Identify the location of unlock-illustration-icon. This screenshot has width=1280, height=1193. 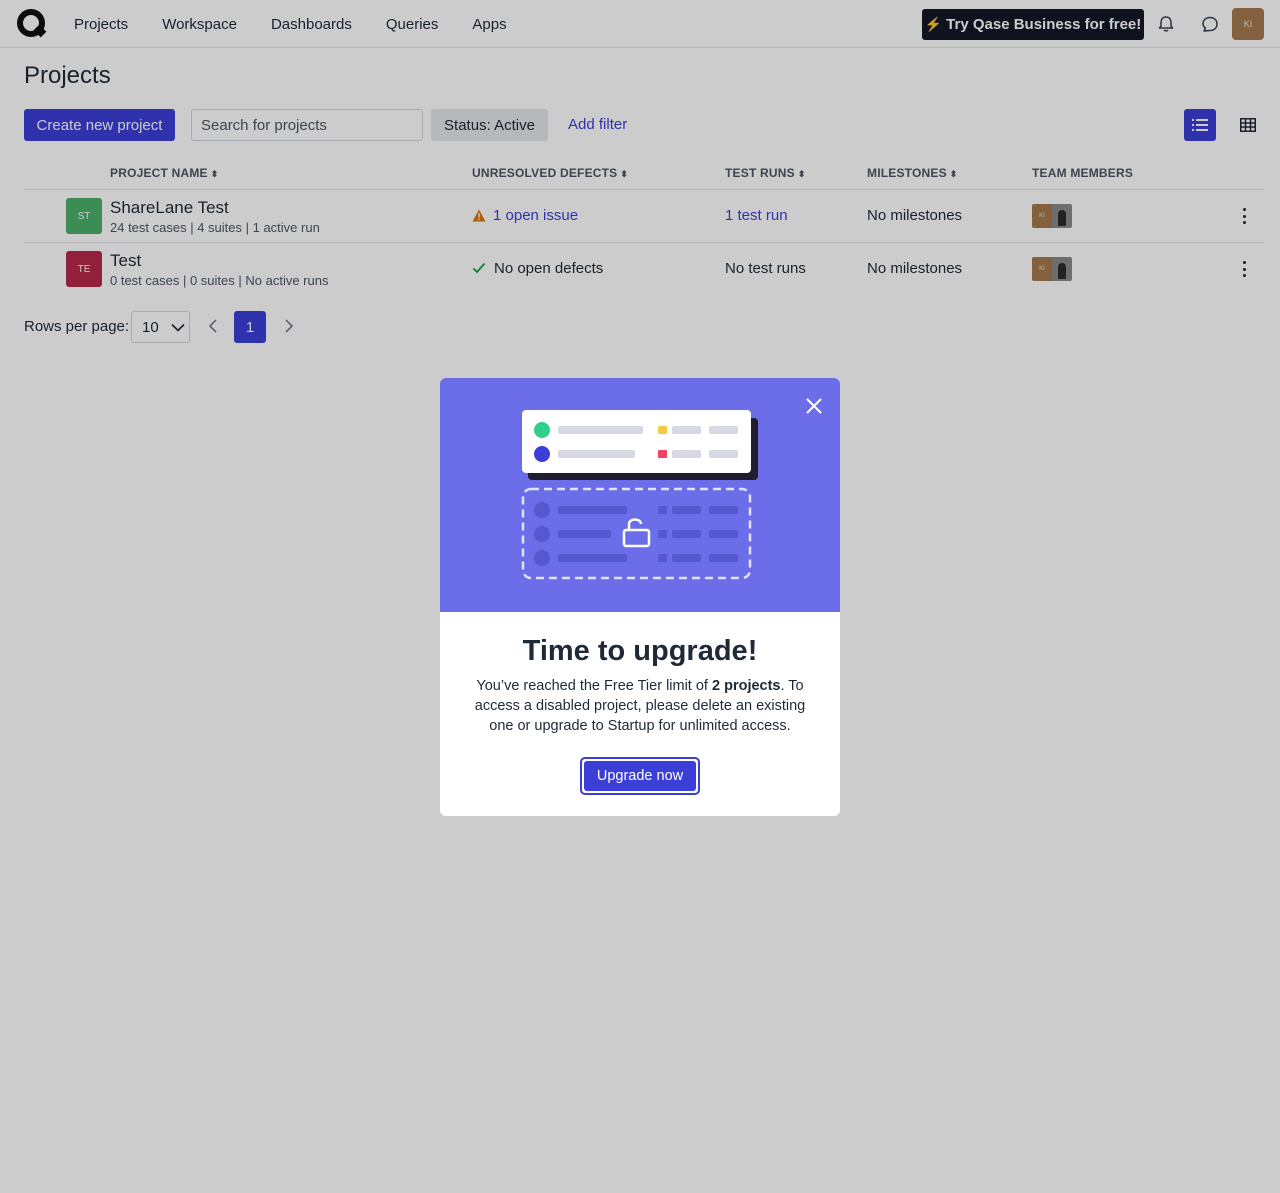
(639, 495).